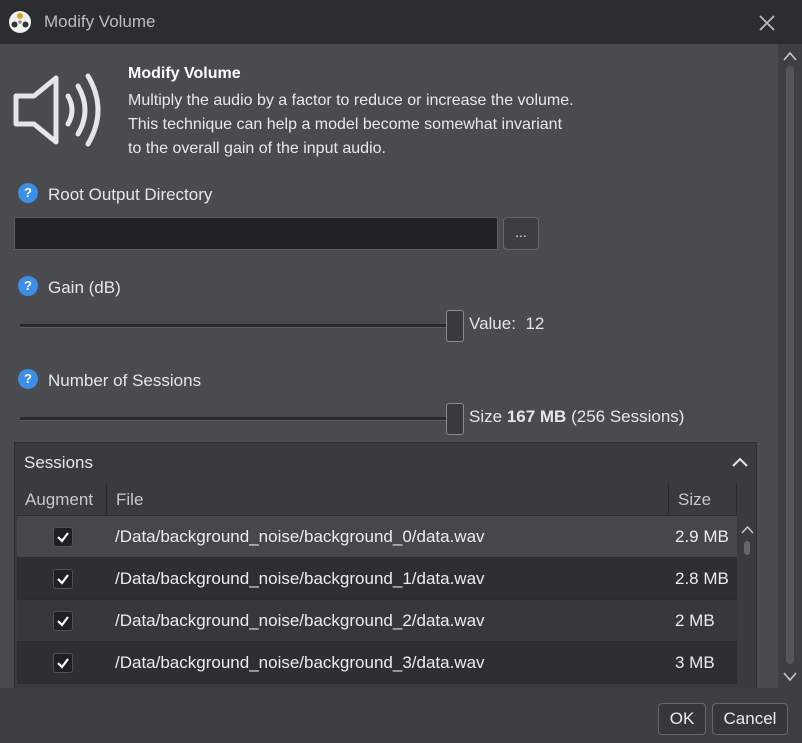 Image resolution: width=802 pixels, height=743 pixels. Describe the element at coordinates (100, 21) in the screenshot. I see `window-title: Modify Volume` at that location.